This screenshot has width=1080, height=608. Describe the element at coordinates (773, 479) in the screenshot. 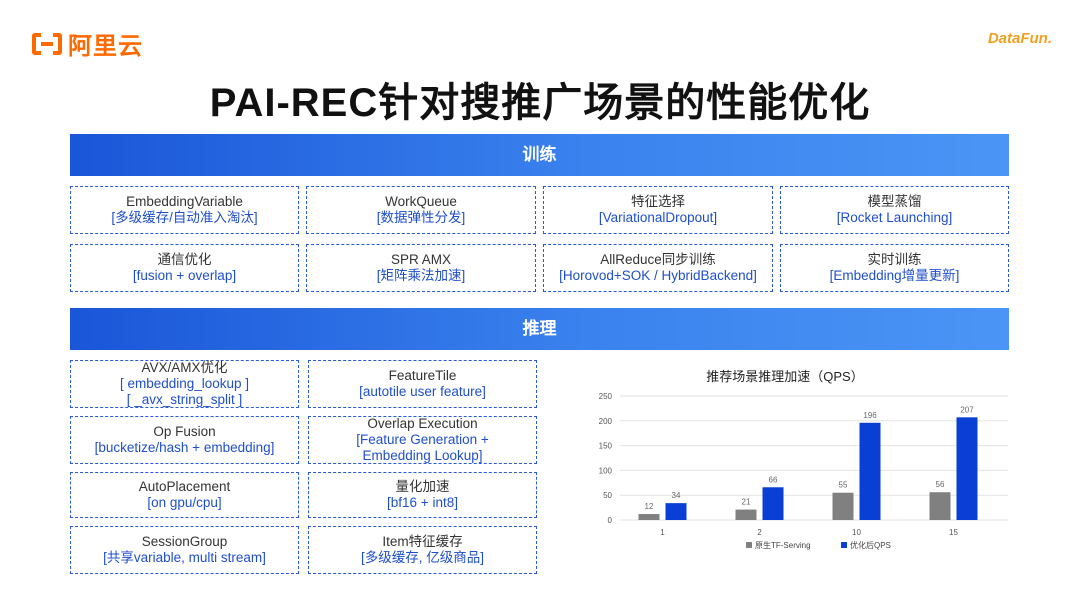

I see `data-label: 66` at that location.